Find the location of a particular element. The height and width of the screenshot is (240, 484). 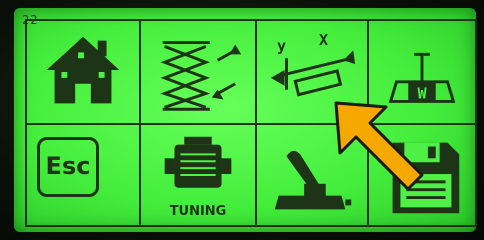

escape-label: Esc is located at coordinates (68, 166).